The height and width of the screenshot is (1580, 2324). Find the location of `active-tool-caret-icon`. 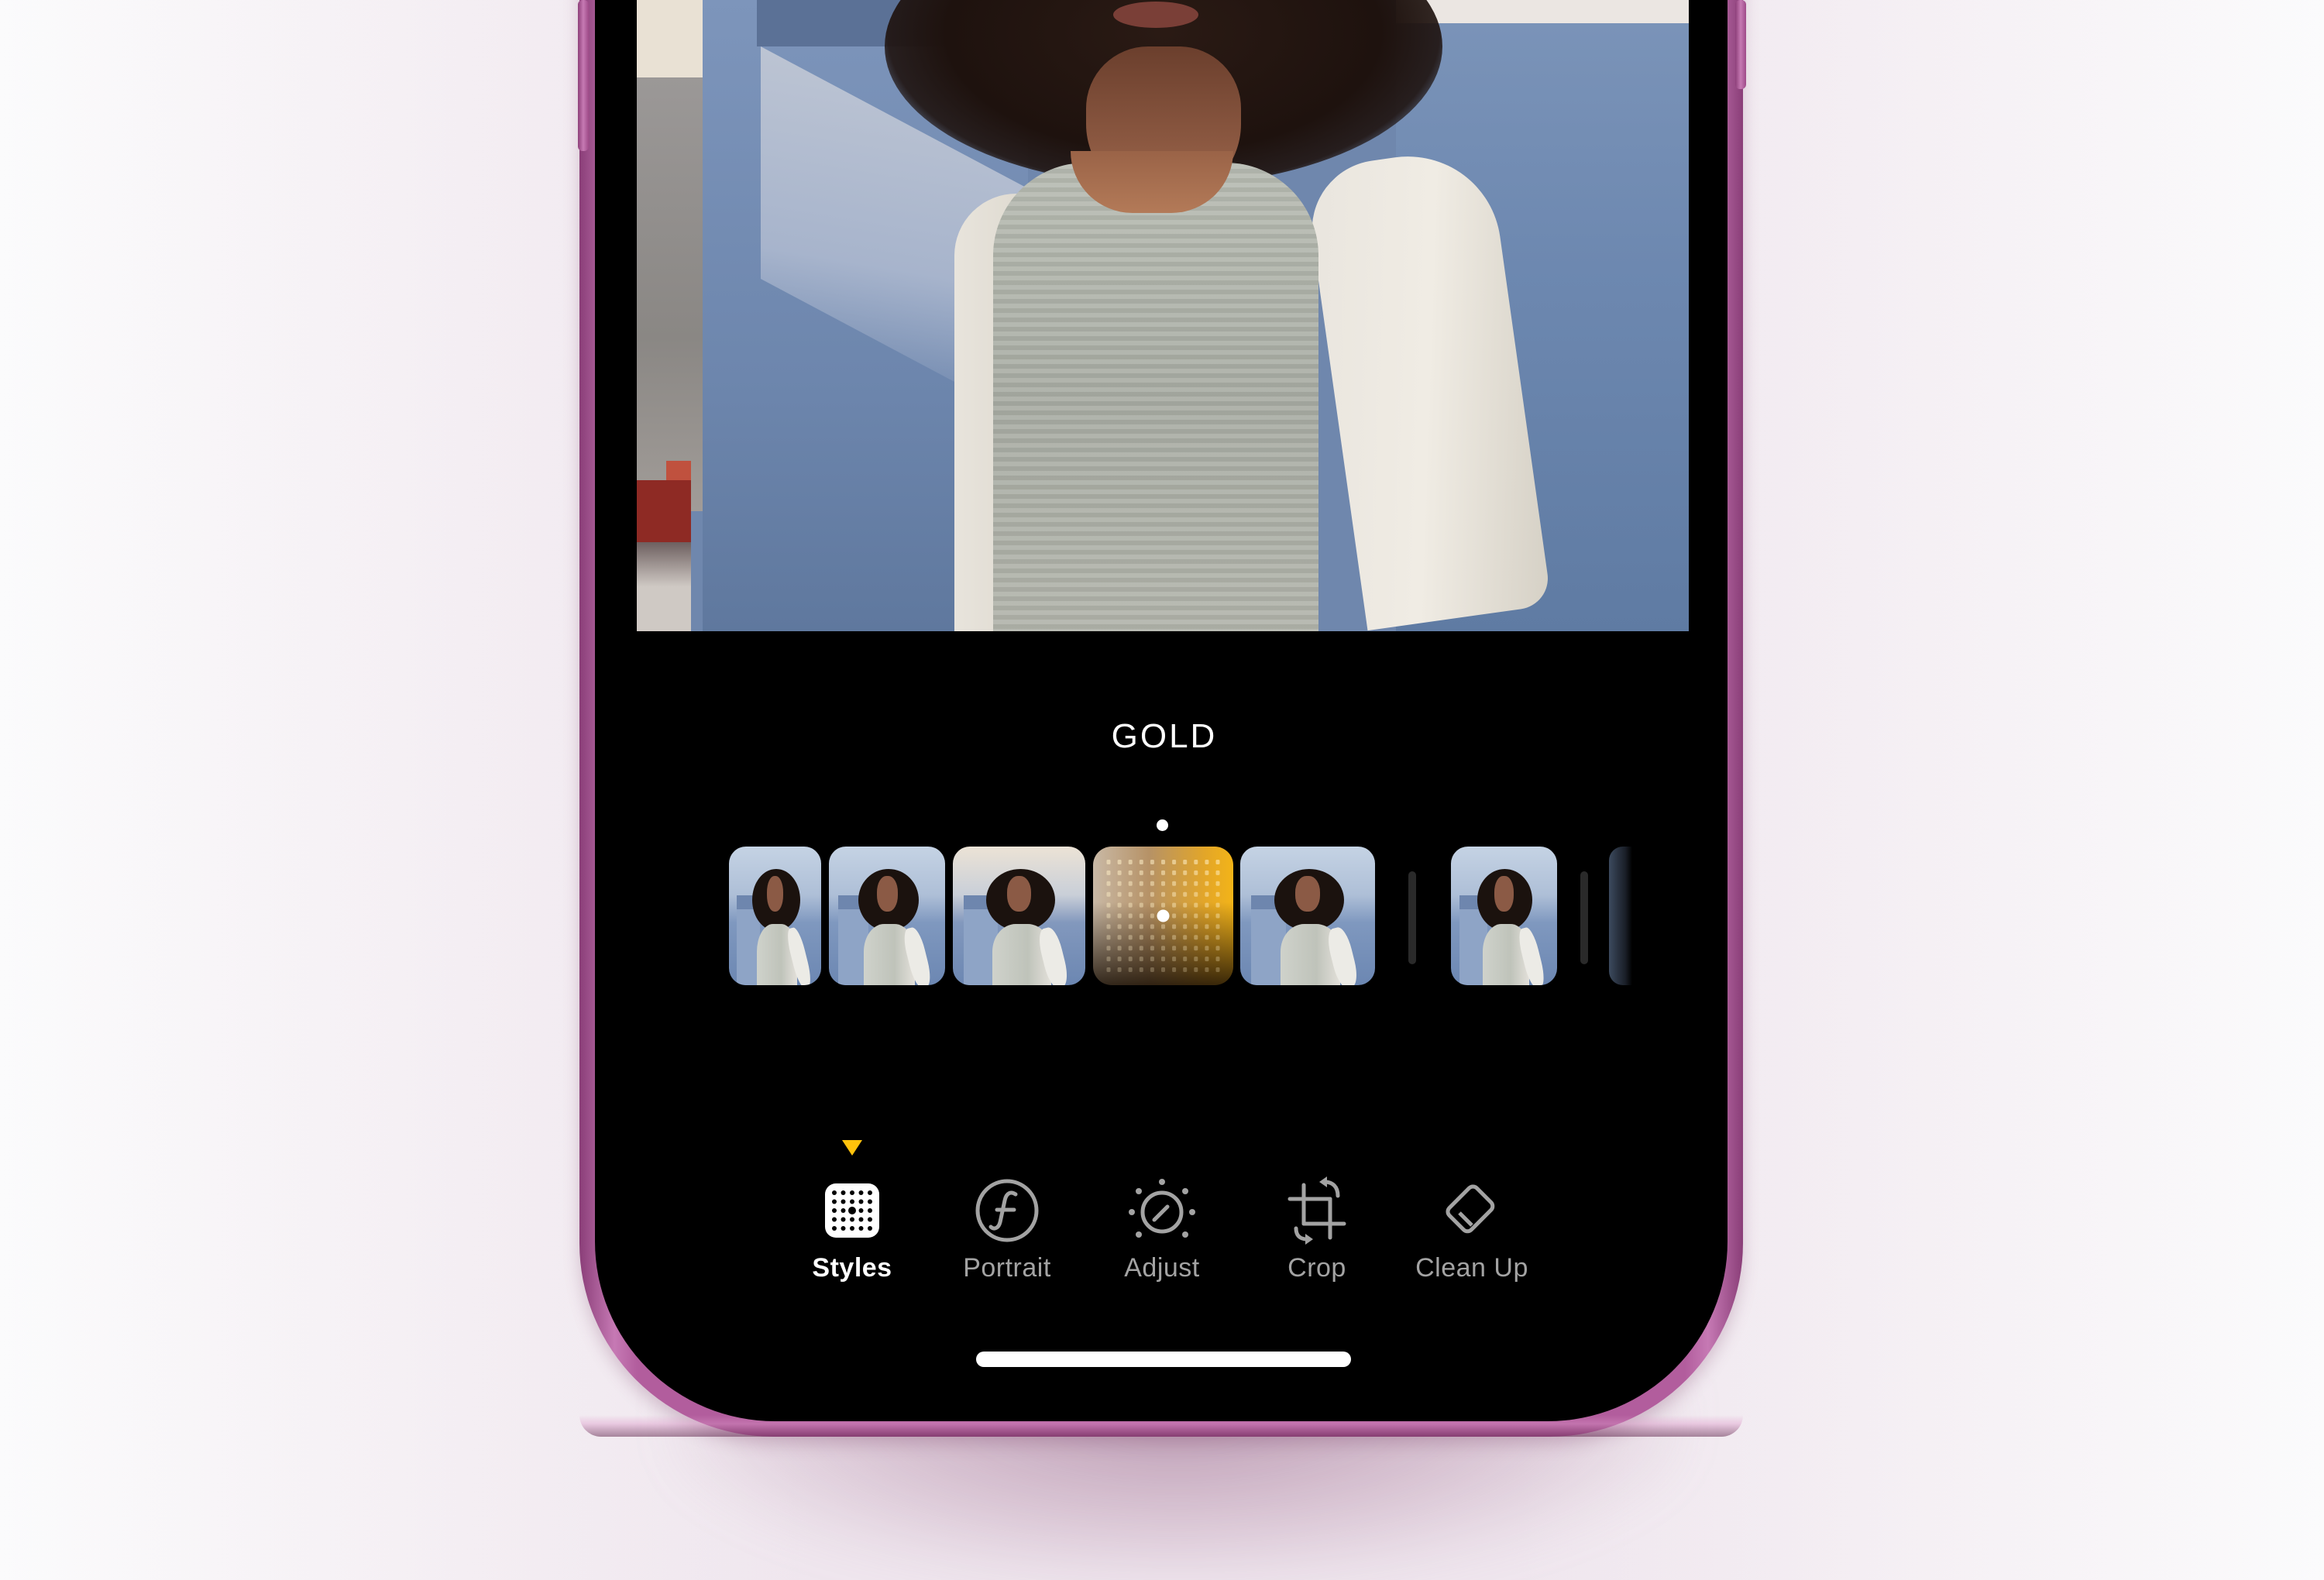

active-tool-caret-icon is located at coordinates (852, 1148).